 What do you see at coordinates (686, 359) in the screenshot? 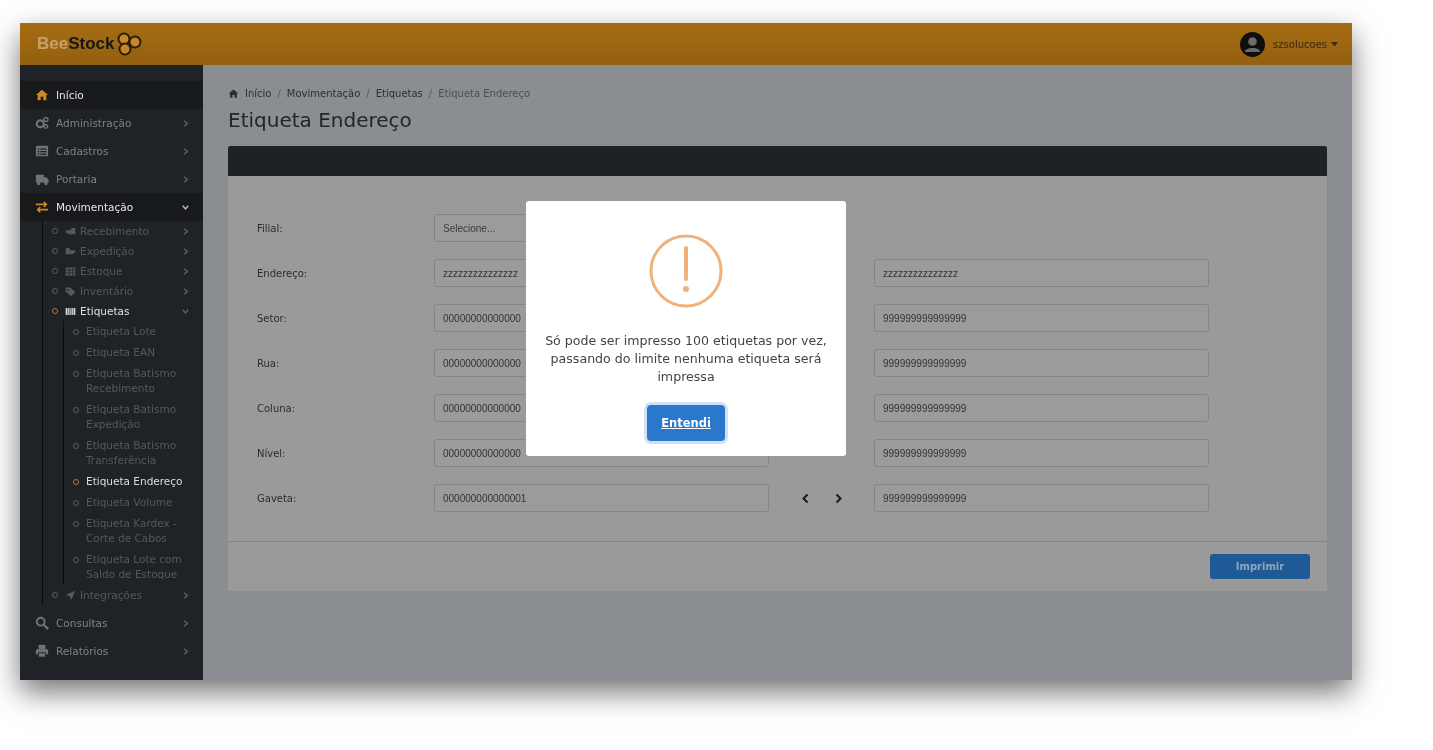
I see `alert-message: Só pode ser impresso 100 etiquetas por vez, passando do limite nenhuma etiqueta será impressa` at bounding box center [686, 359].